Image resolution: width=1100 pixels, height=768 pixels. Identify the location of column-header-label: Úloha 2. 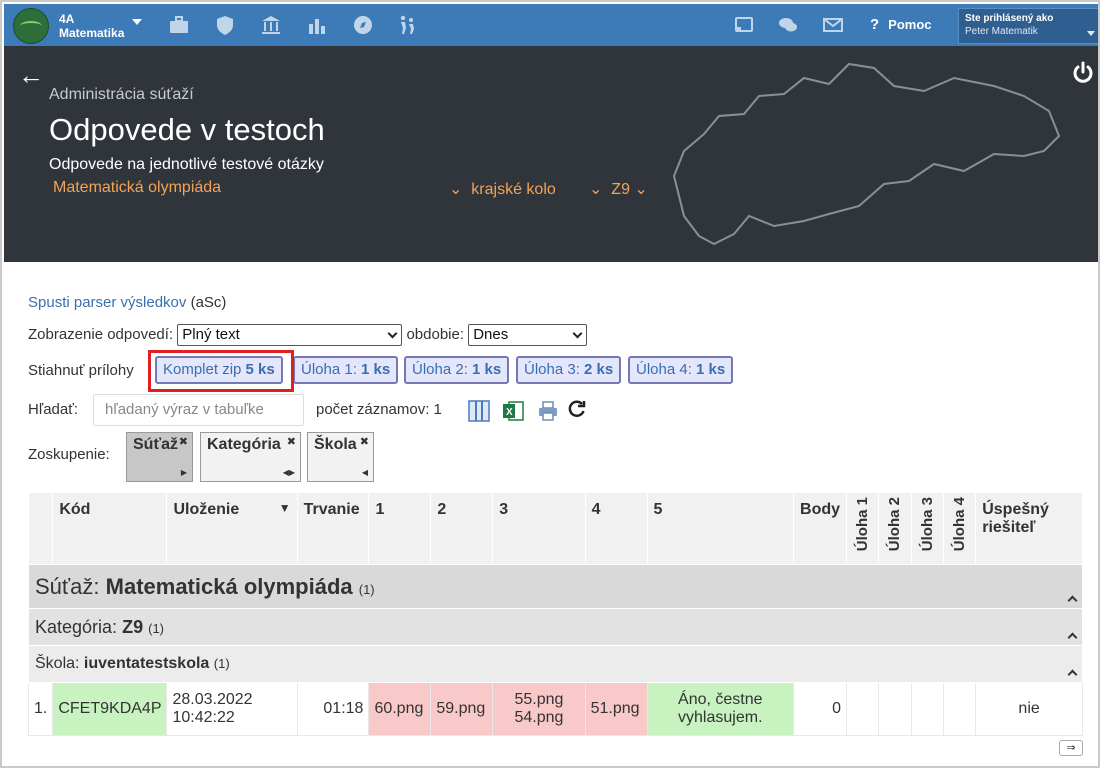
(895, 524).